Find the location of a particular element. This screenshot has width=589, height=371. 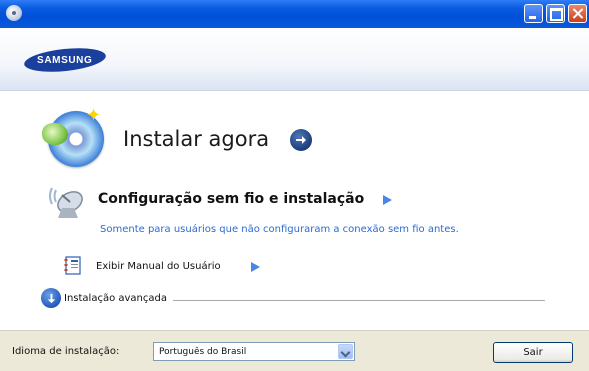

install-now-link: Instalar agora is located at coordinates (196, 139).